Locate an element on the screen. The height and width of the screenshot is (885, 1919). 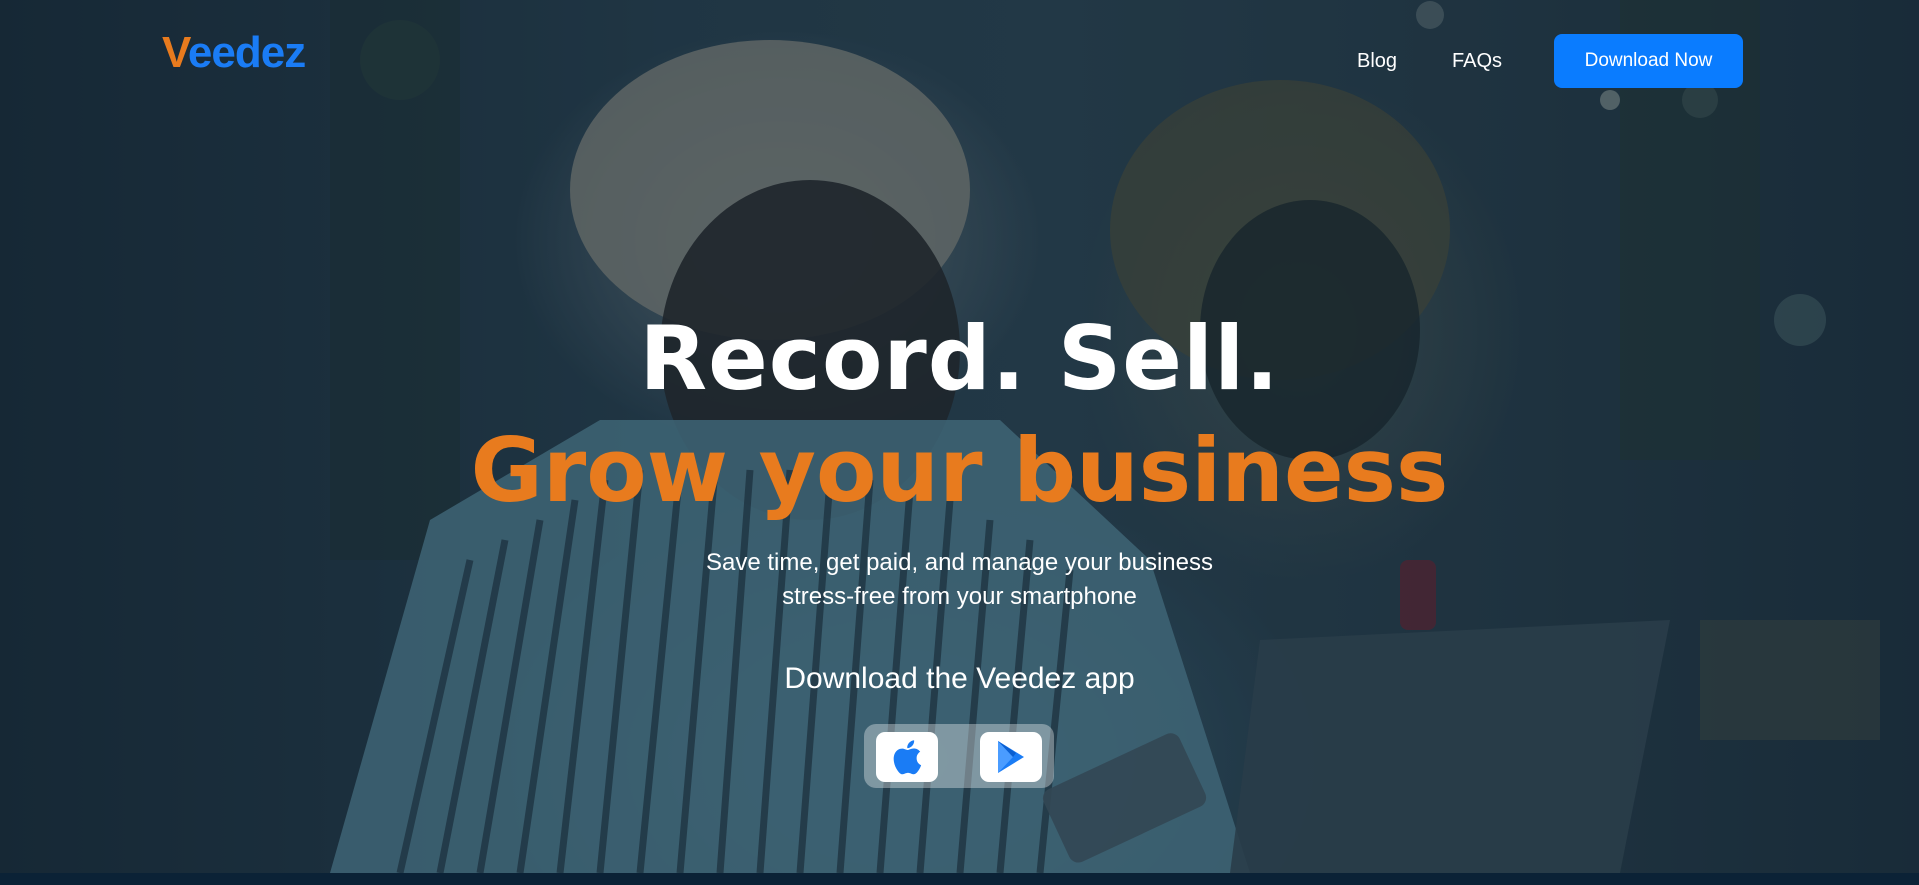
logo-letters: eedez is located at coordinates (246, 52).